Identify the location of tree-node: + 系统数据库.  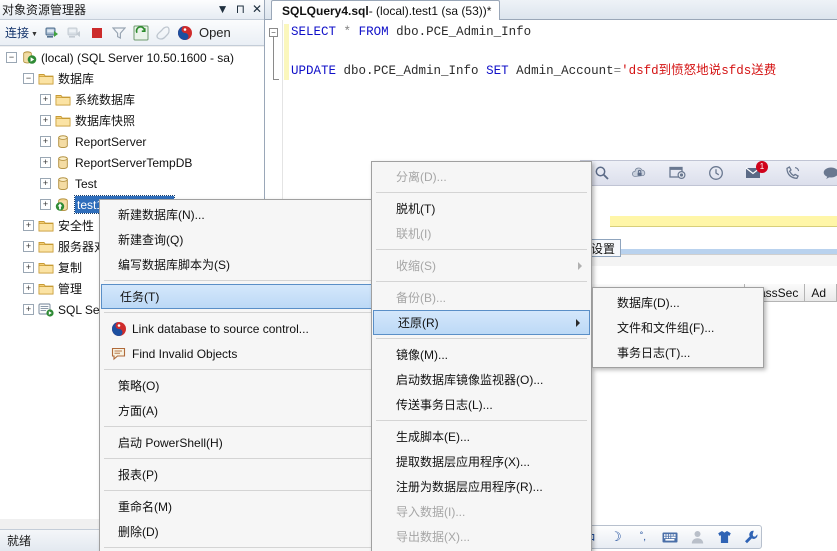
(132, 99).